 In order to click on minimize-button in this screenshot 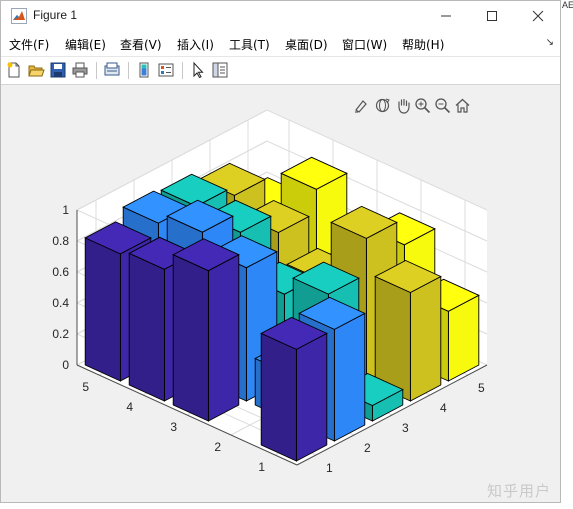, I will do `click(446, 16)`.